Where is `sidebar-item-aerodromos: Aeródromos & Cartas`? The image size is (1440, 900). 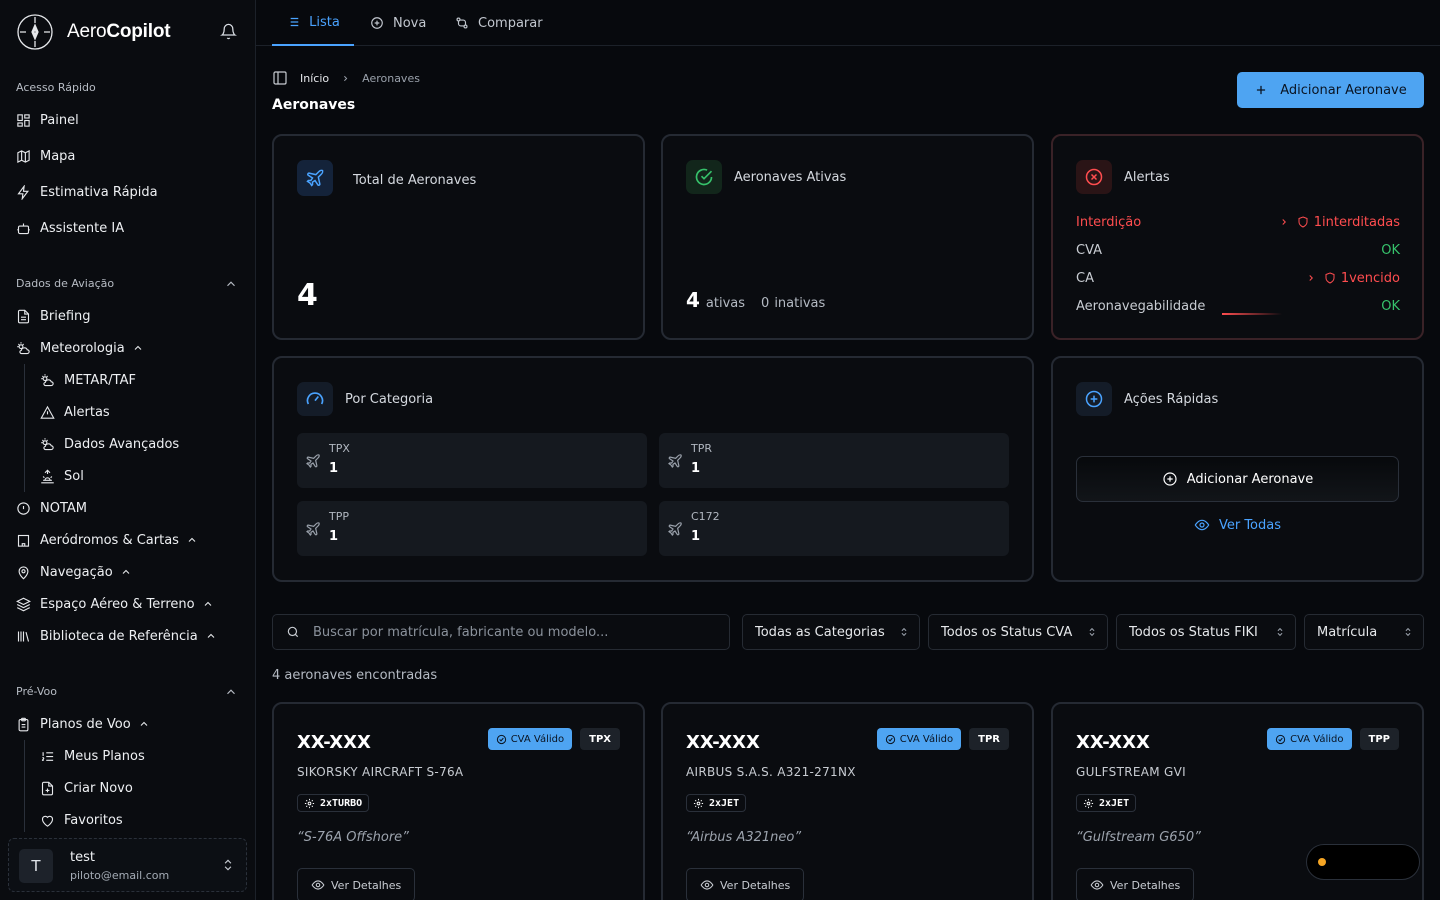
sidebar-item-aerodromos: Aeródromos & Cartas is located at coordinates (107, 540).